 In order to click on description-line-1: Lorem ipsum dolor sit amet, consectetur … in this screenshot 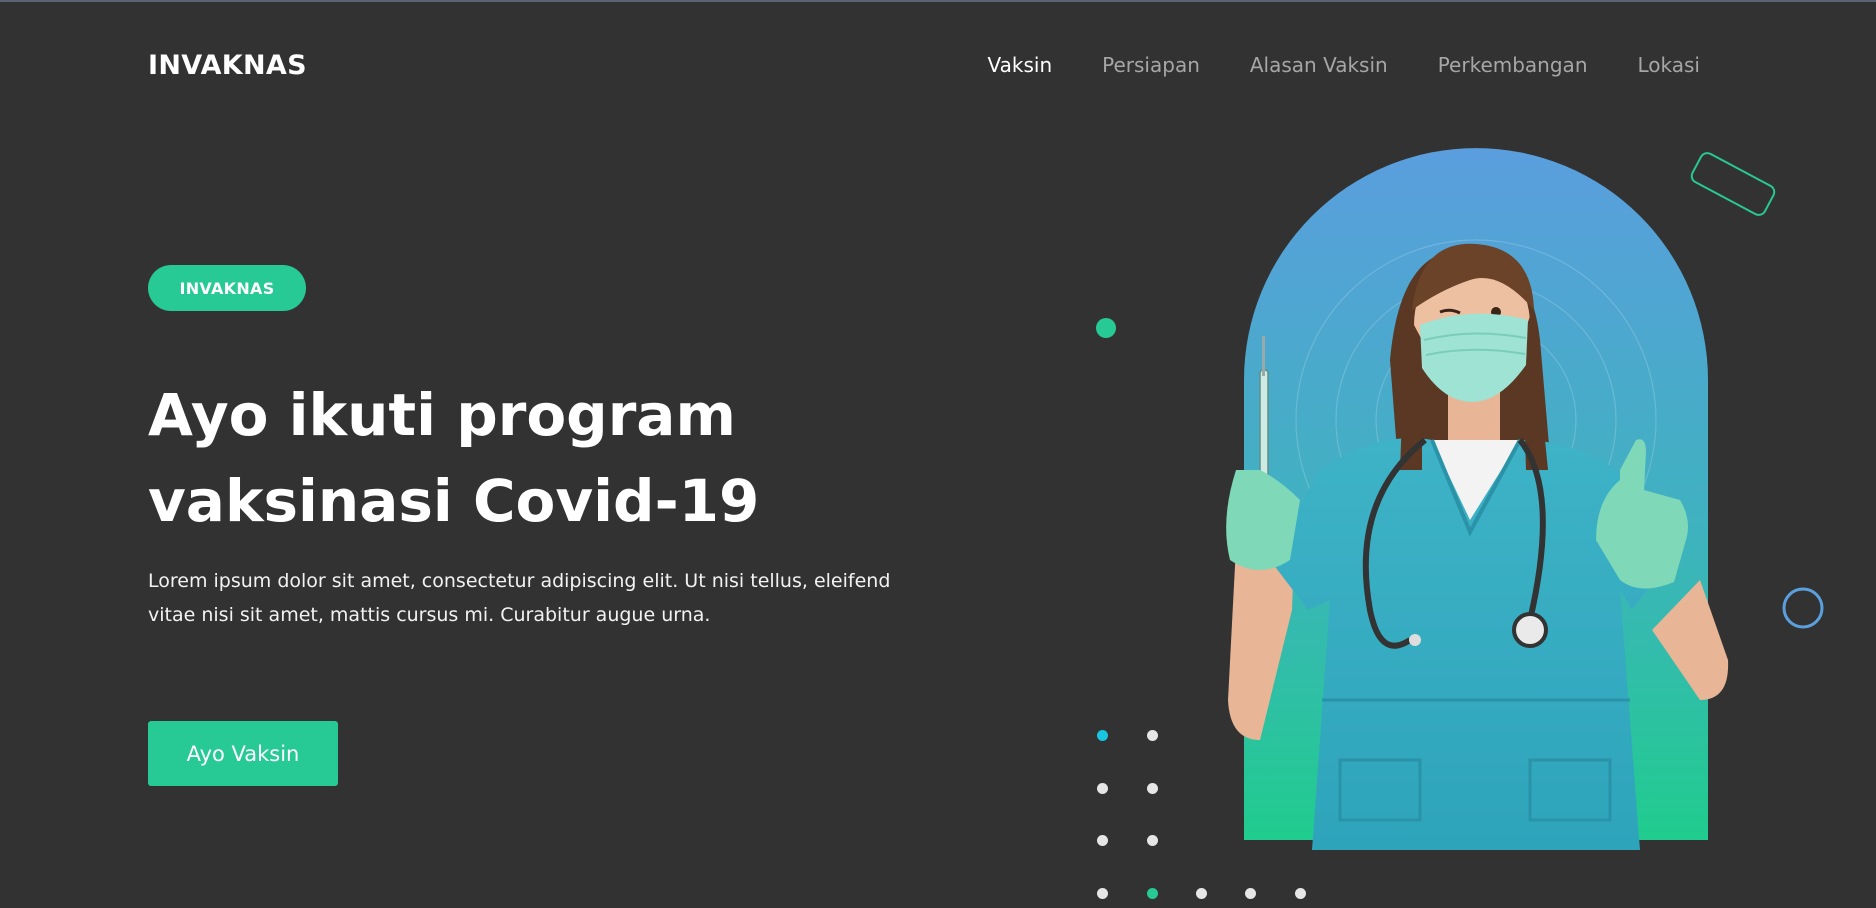, I will do `click(519, 581)`.